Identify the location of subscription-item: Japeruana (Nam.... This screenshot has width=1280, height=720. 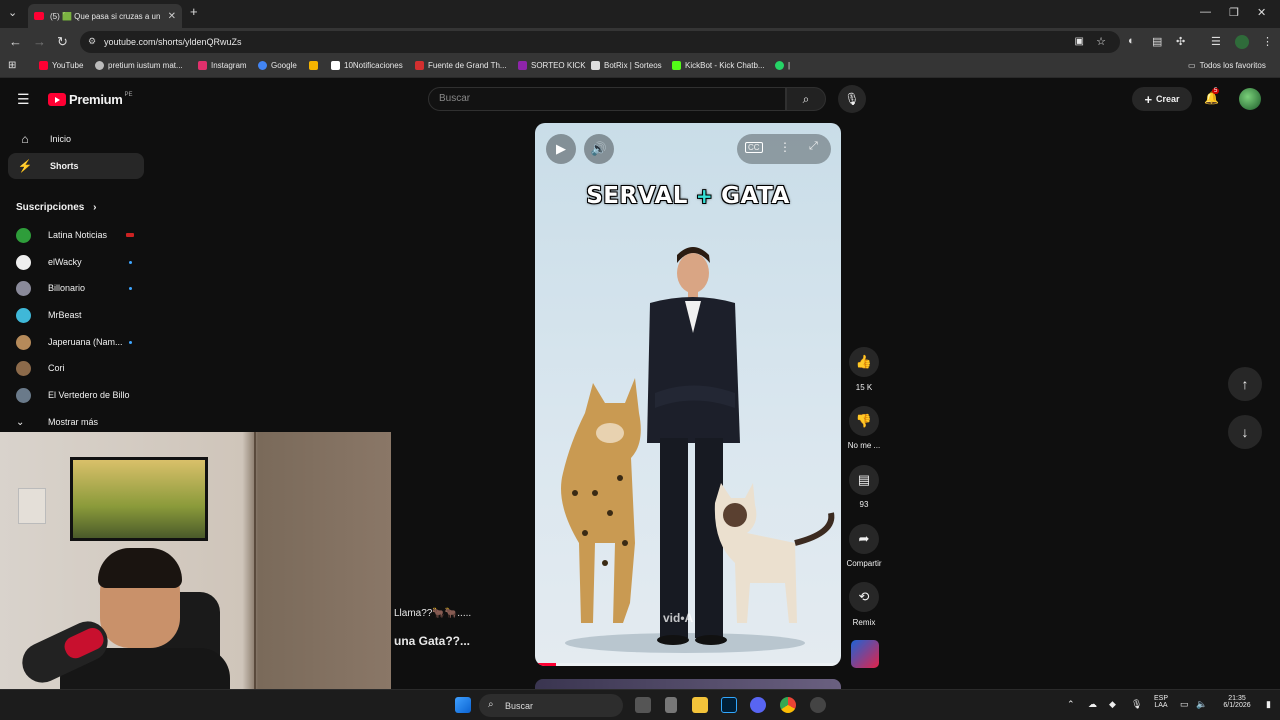
(81, 342).